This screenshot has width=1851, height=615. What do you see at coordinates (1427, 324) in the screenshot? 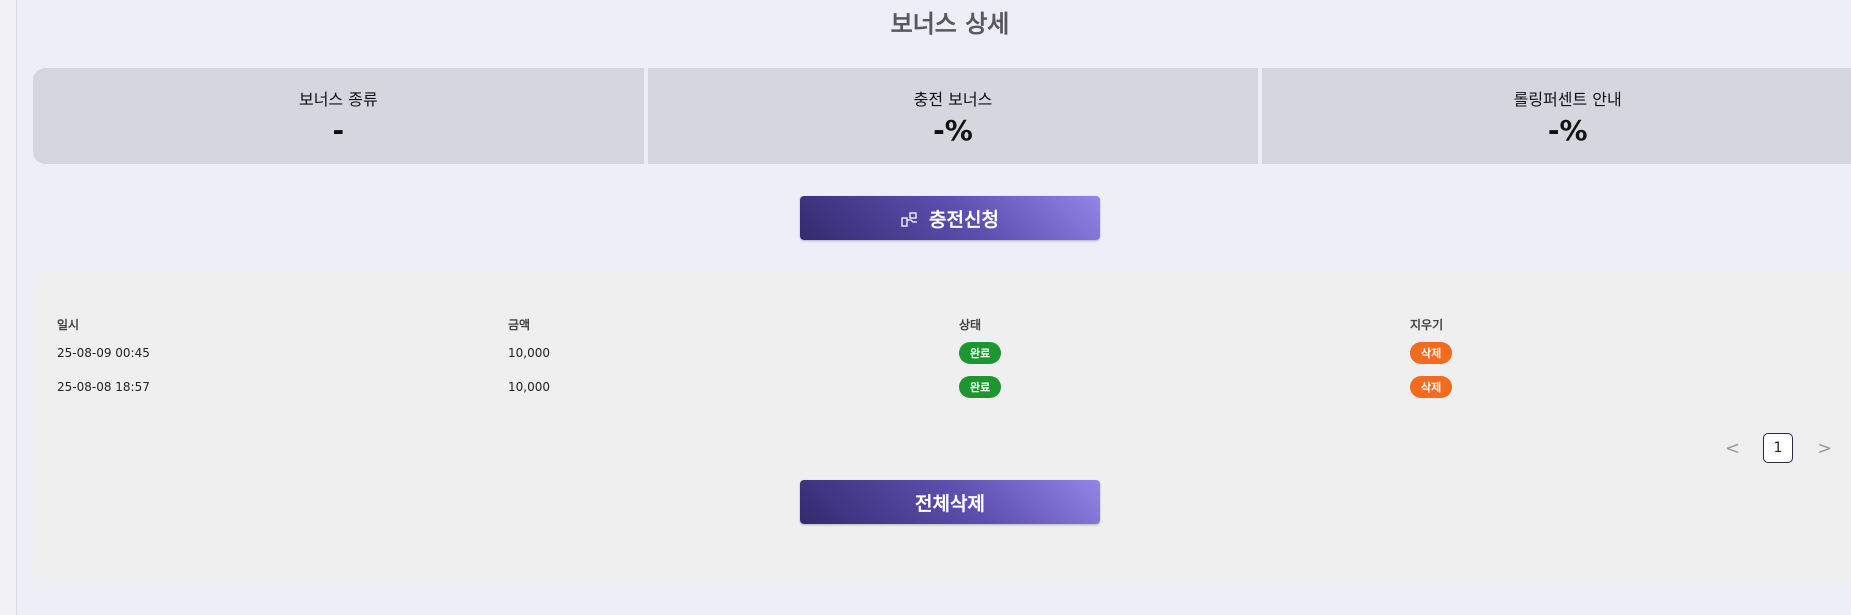
I see `header-delete: 지우기` at bounding box center [1427, 324].